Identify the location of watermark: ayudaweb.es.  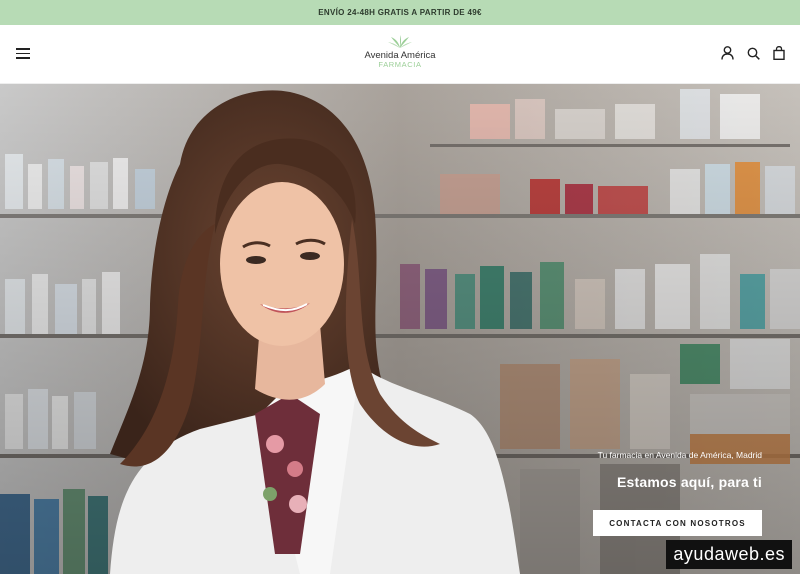
(729, 554).